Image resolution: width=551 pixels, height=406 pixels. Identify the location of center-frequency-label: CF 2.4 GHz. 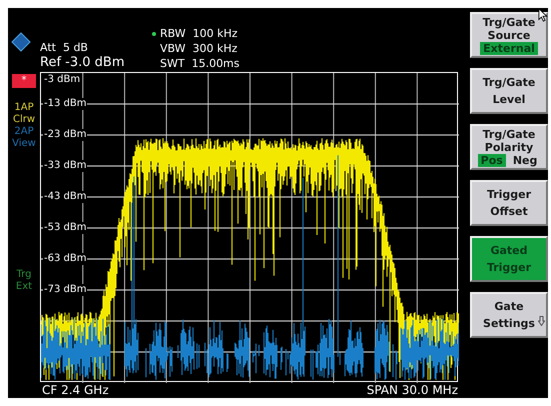
(75, 390).